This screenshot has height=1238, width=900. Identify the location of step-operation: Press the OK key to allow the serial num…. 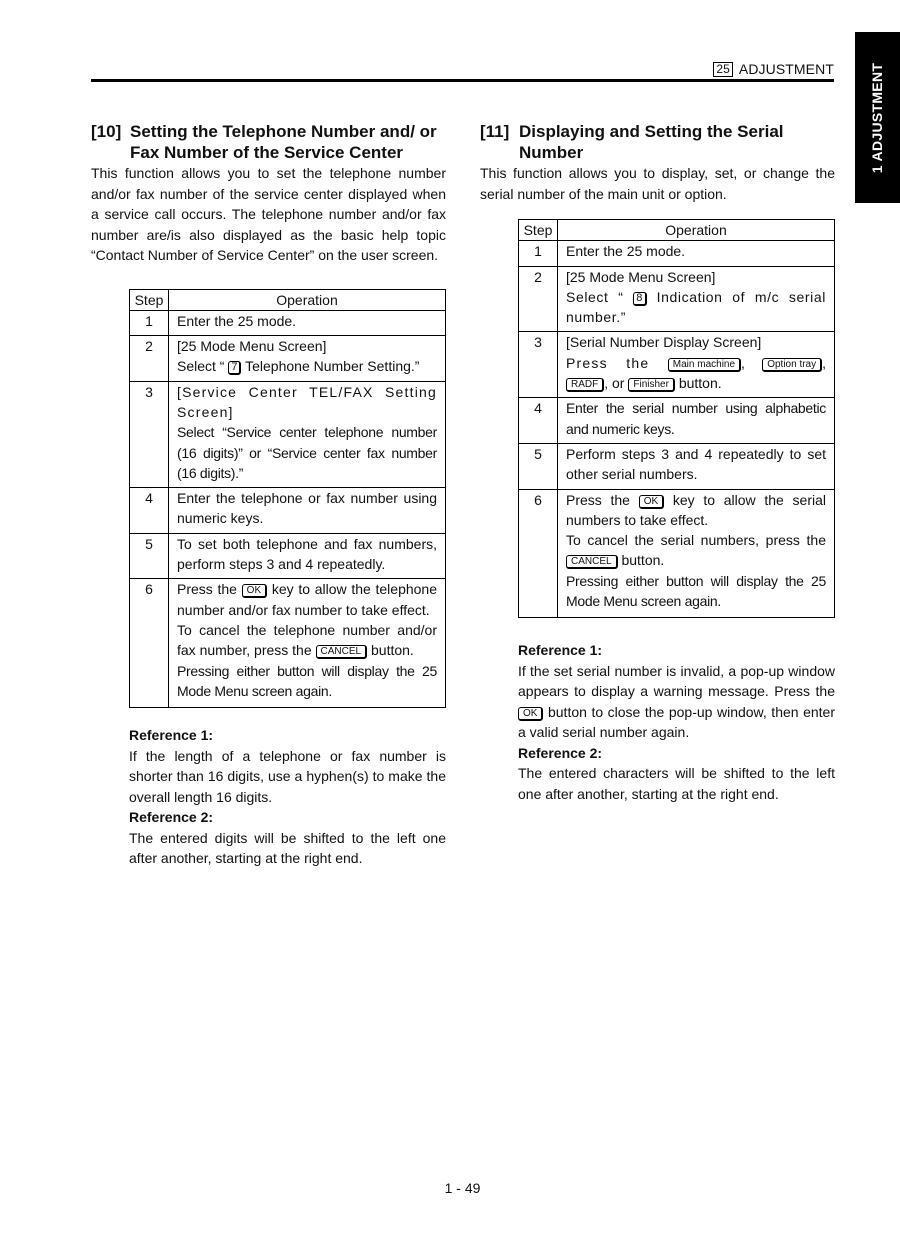
(696, 553).